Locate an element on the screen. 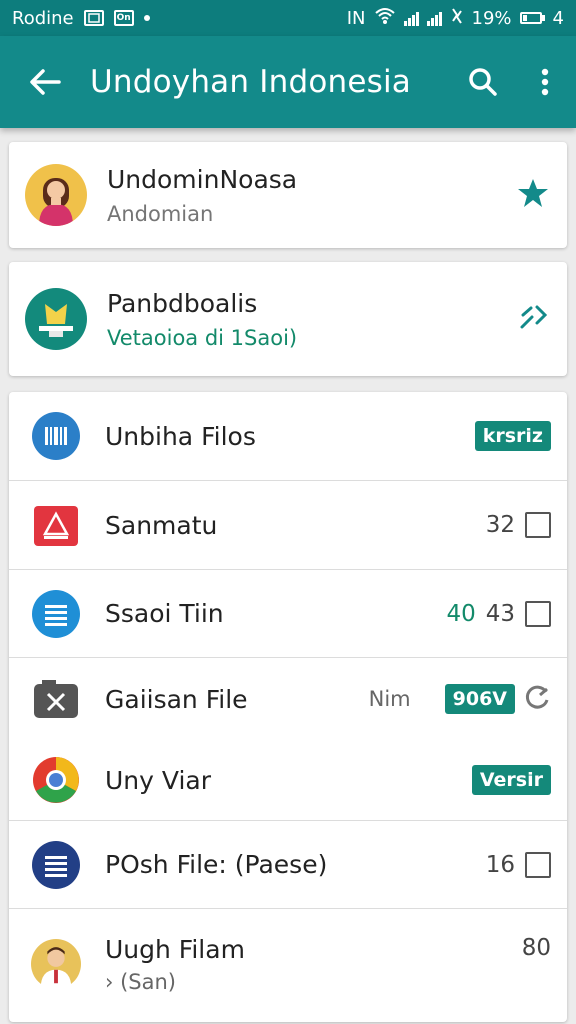  data-icon is located at coordinates (457, 18).